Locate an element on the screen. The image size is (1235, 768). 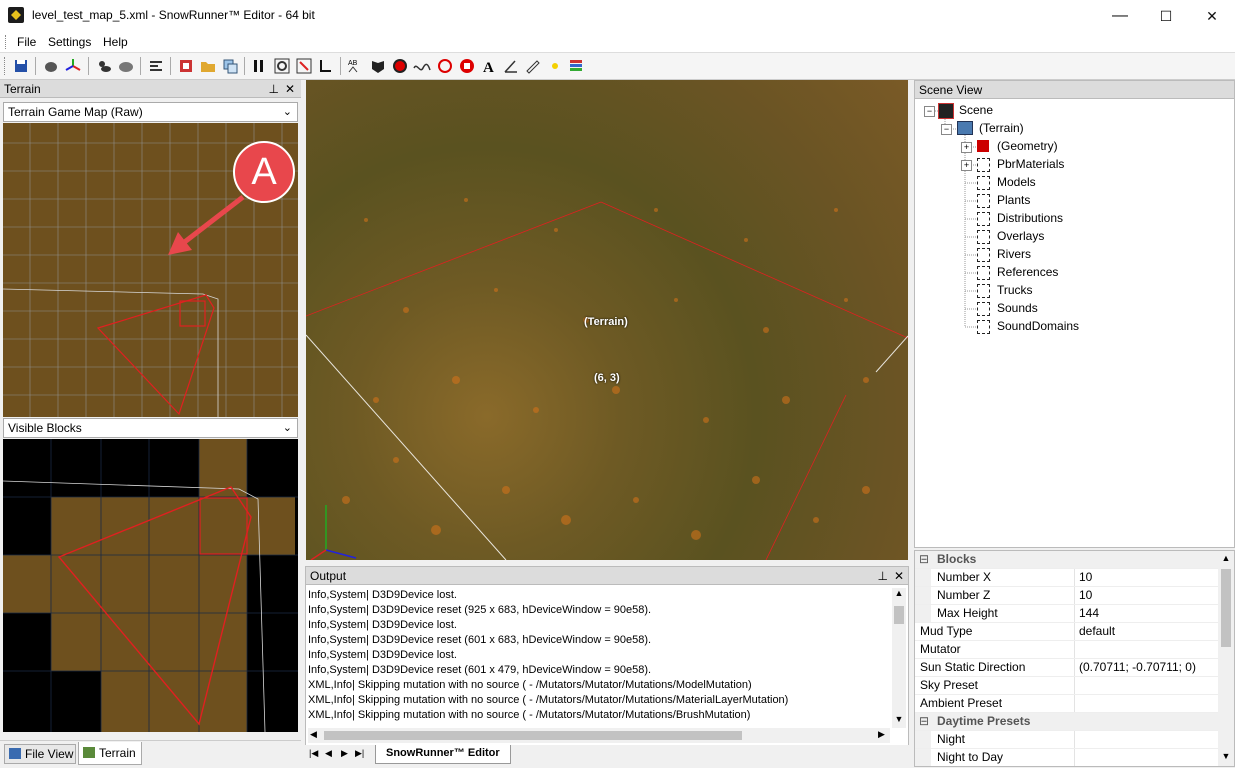
zoom-icon is located at coordinates (282, 66).